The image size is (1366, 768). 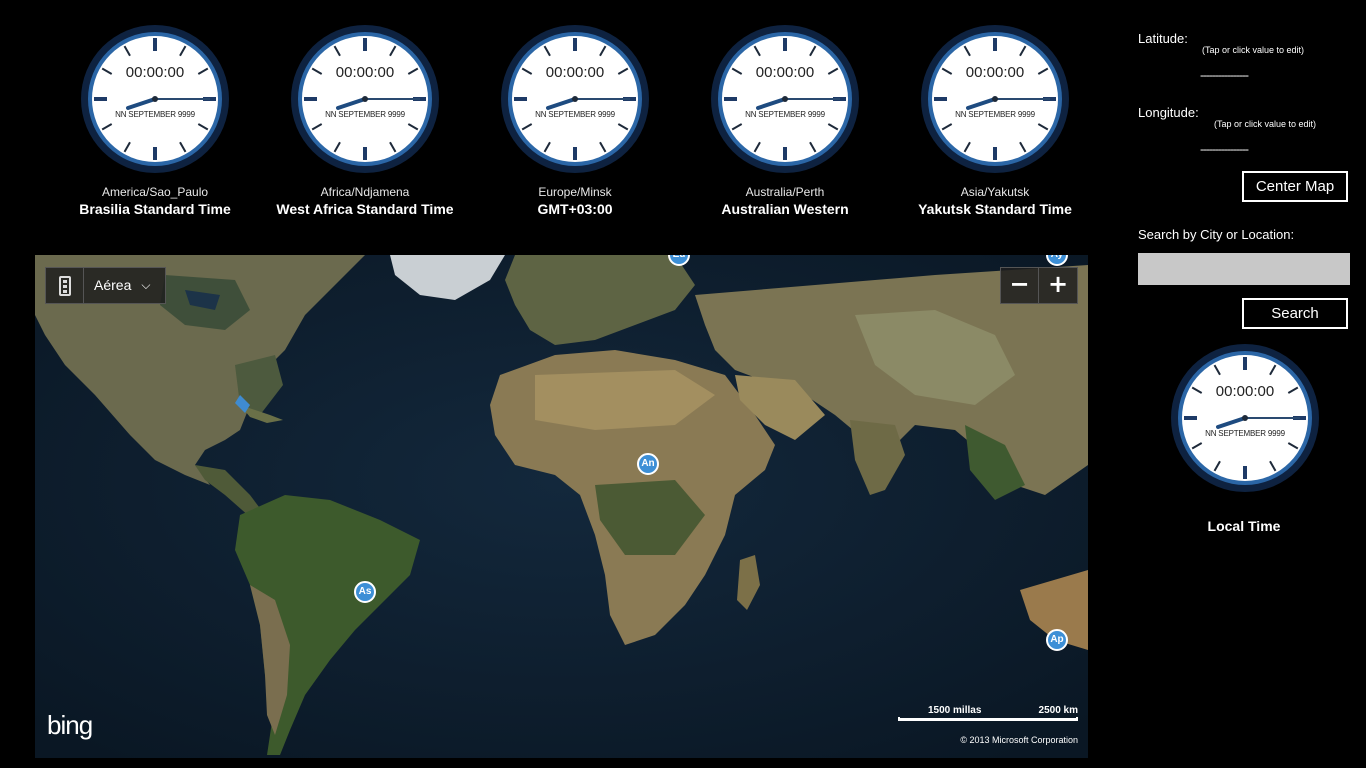 I want to click on clock-timezone-id: Africa/Ndjamena, so click(x=365, y=192).